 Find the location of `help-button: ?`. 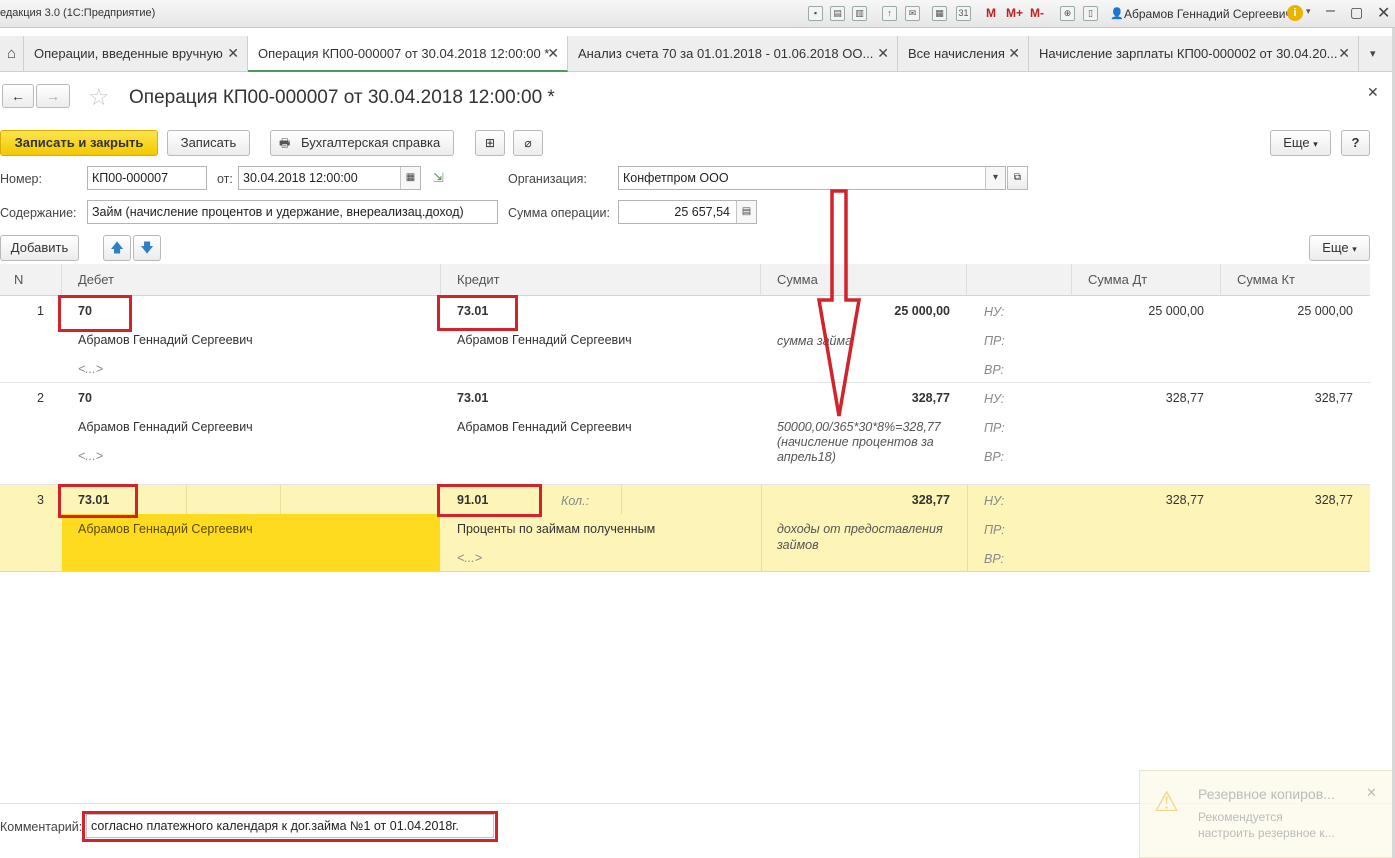

help-button: ? is located at coordinates (1355, 143).